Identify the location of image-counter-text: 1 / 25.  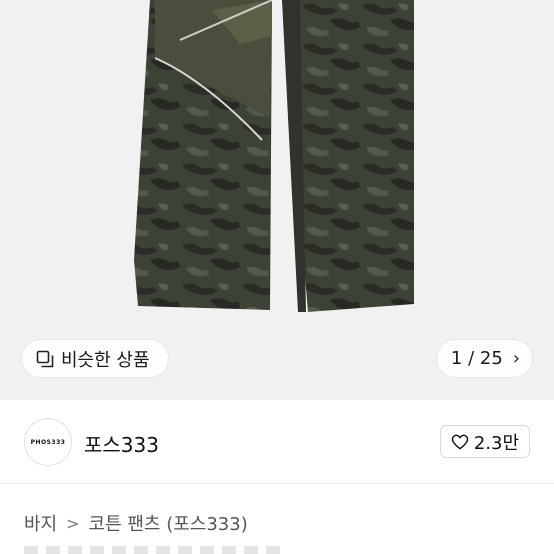
(476, 358).